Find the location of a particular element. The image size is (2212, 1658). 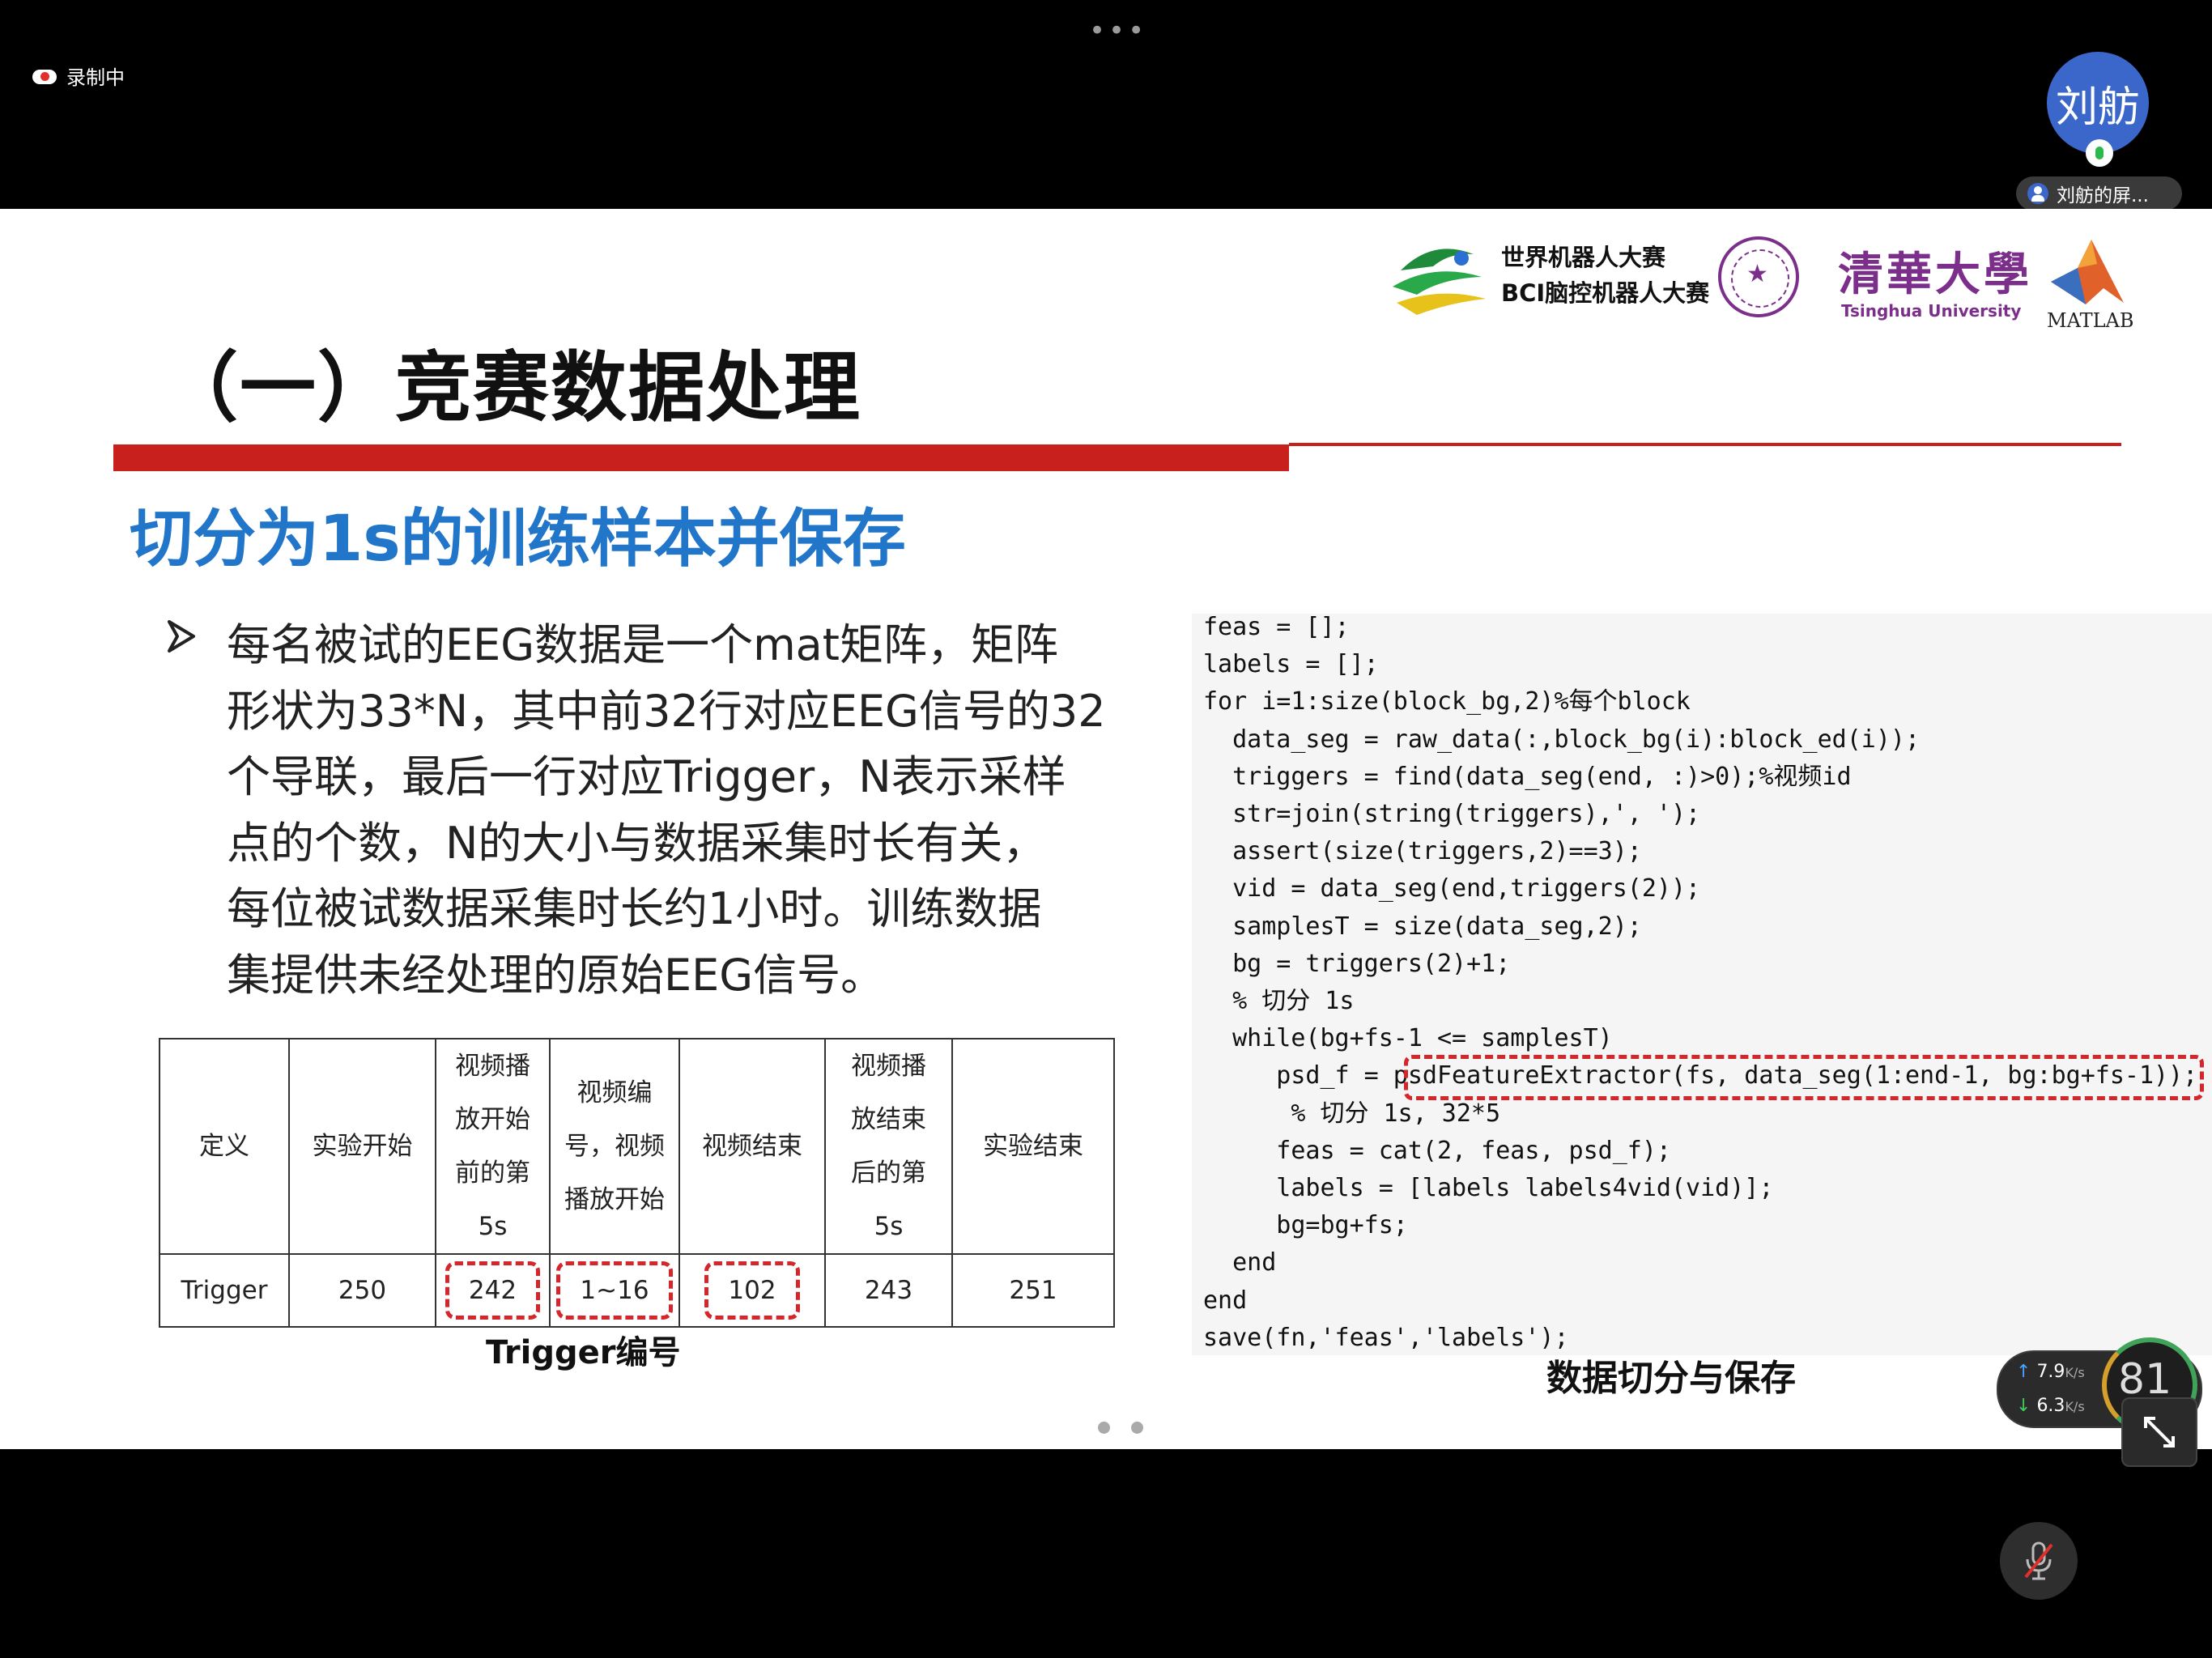

code-caption: 数据切分与保存 is located at coordinates (1671, 1378).